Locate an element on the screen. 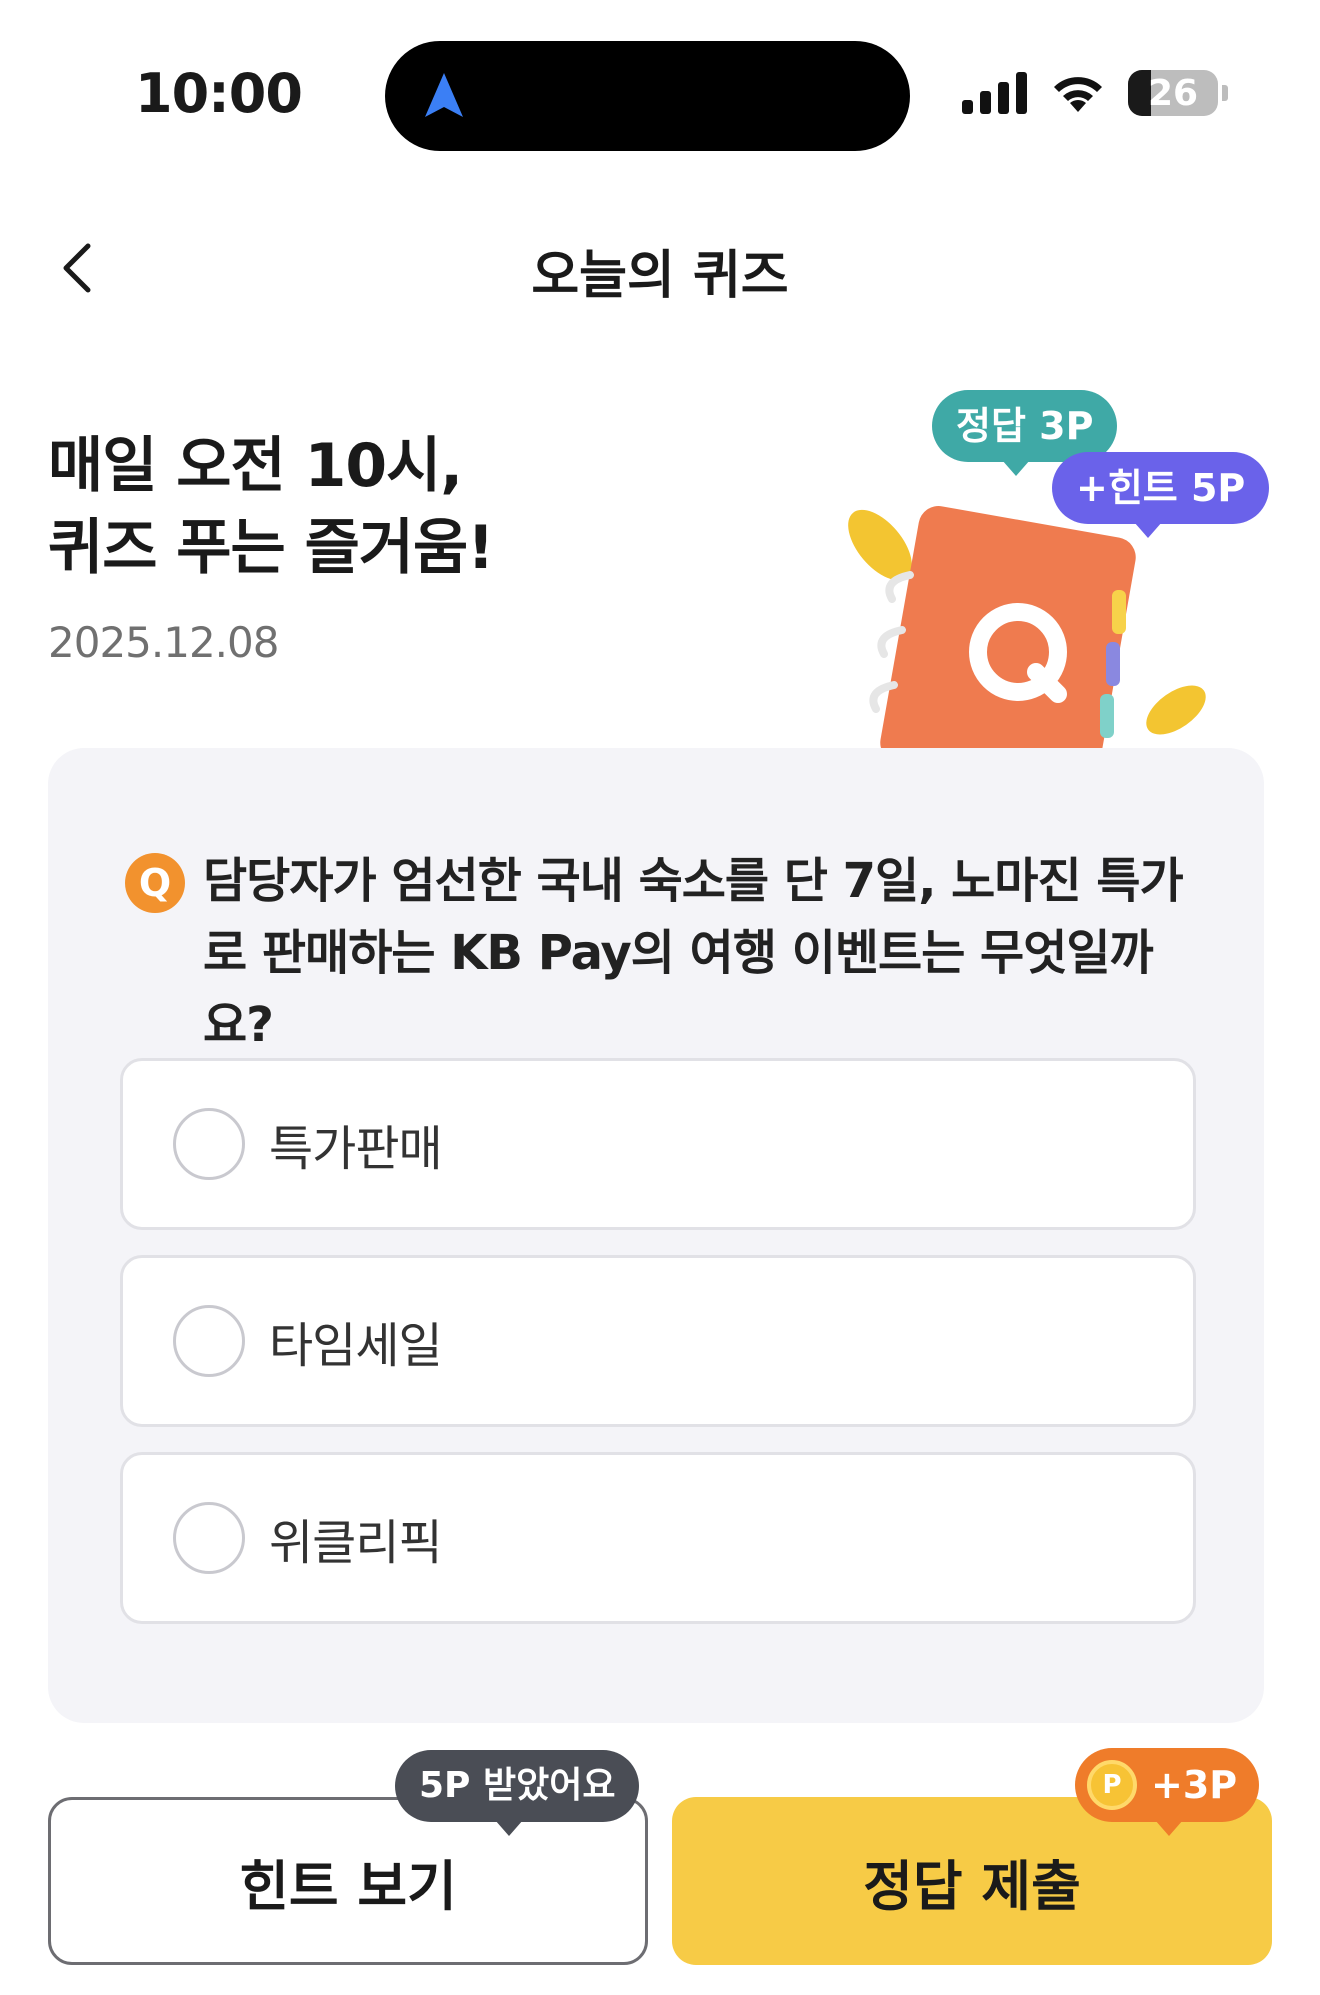 Image resolution: width=1320 pixels, height=1995 pixels. answer-option-3: 위클리픽 is located at coordinates (658, 1538).